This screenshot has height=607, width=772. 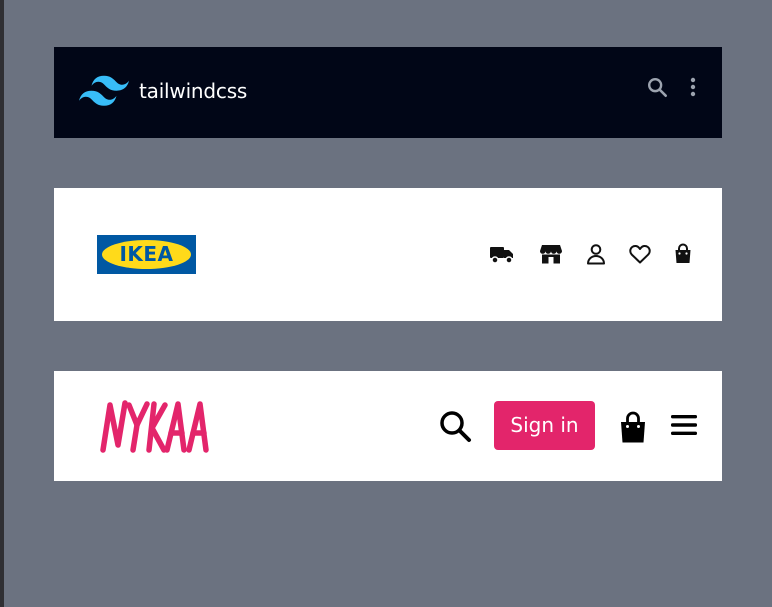 I want to click on nykaa-logo, so click(x=158, y=426).